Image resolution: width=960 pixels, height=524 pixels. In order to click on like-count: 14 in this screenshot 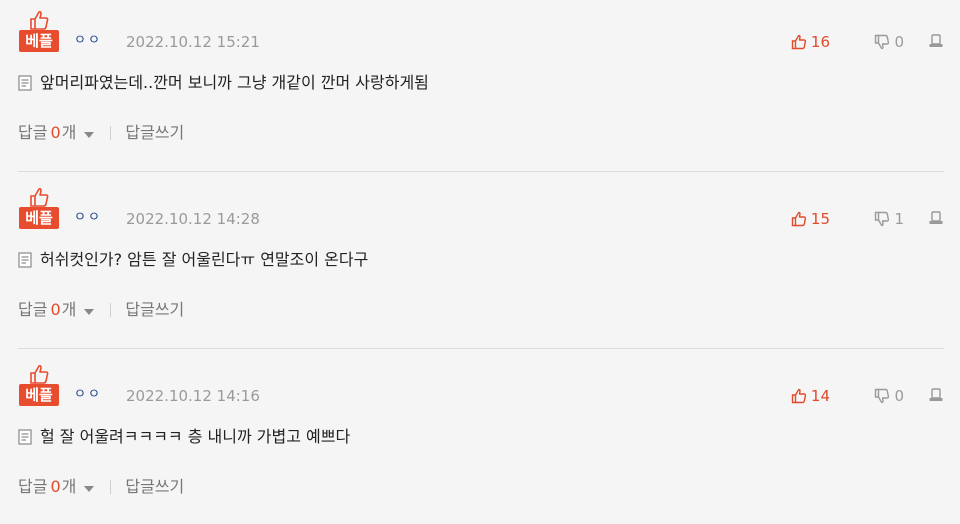, I will do `click(820, 396)`.